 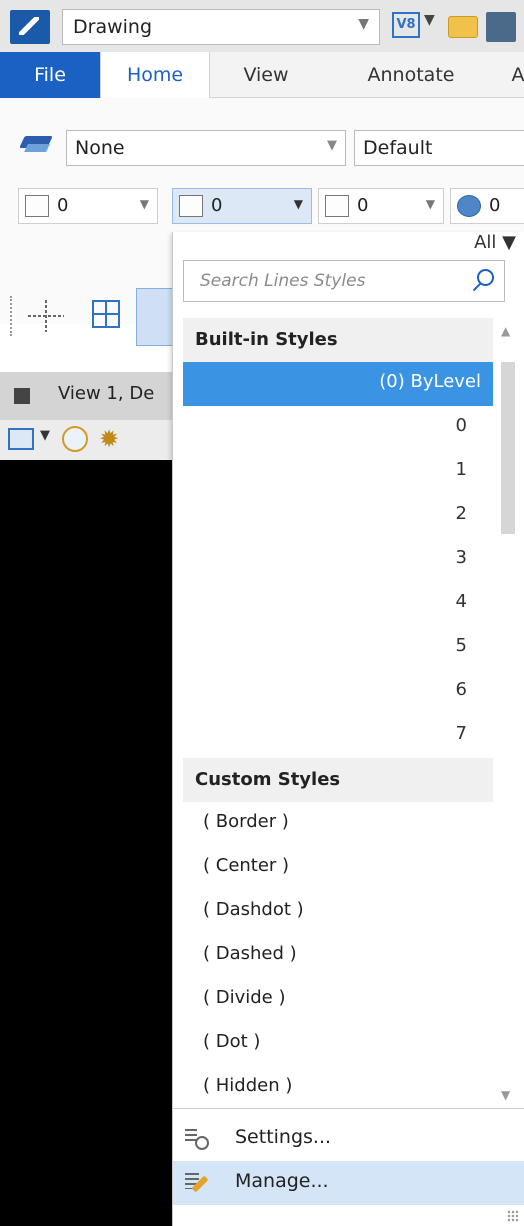 What do you see at coordinates (12, 316) in the screenshot?
I see `toolbar-grip` at bounding box center [12, 316].